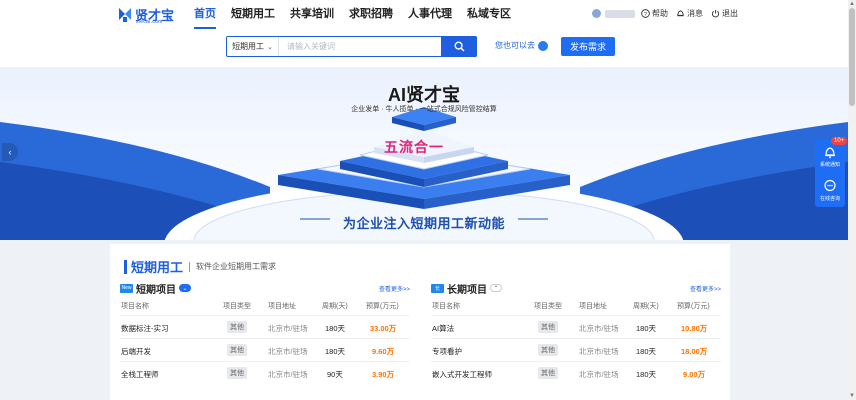  Describe the element at coordinates (125, 15) in the screenshot. I see `logo-mark-icon` at that location.